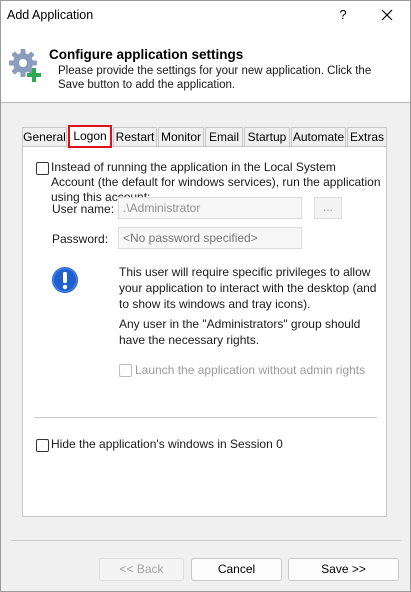  What do you see at coordinates (25, 65) in the screenshot?
I see `gear-plus-icon` at bounding box center [25, 65].